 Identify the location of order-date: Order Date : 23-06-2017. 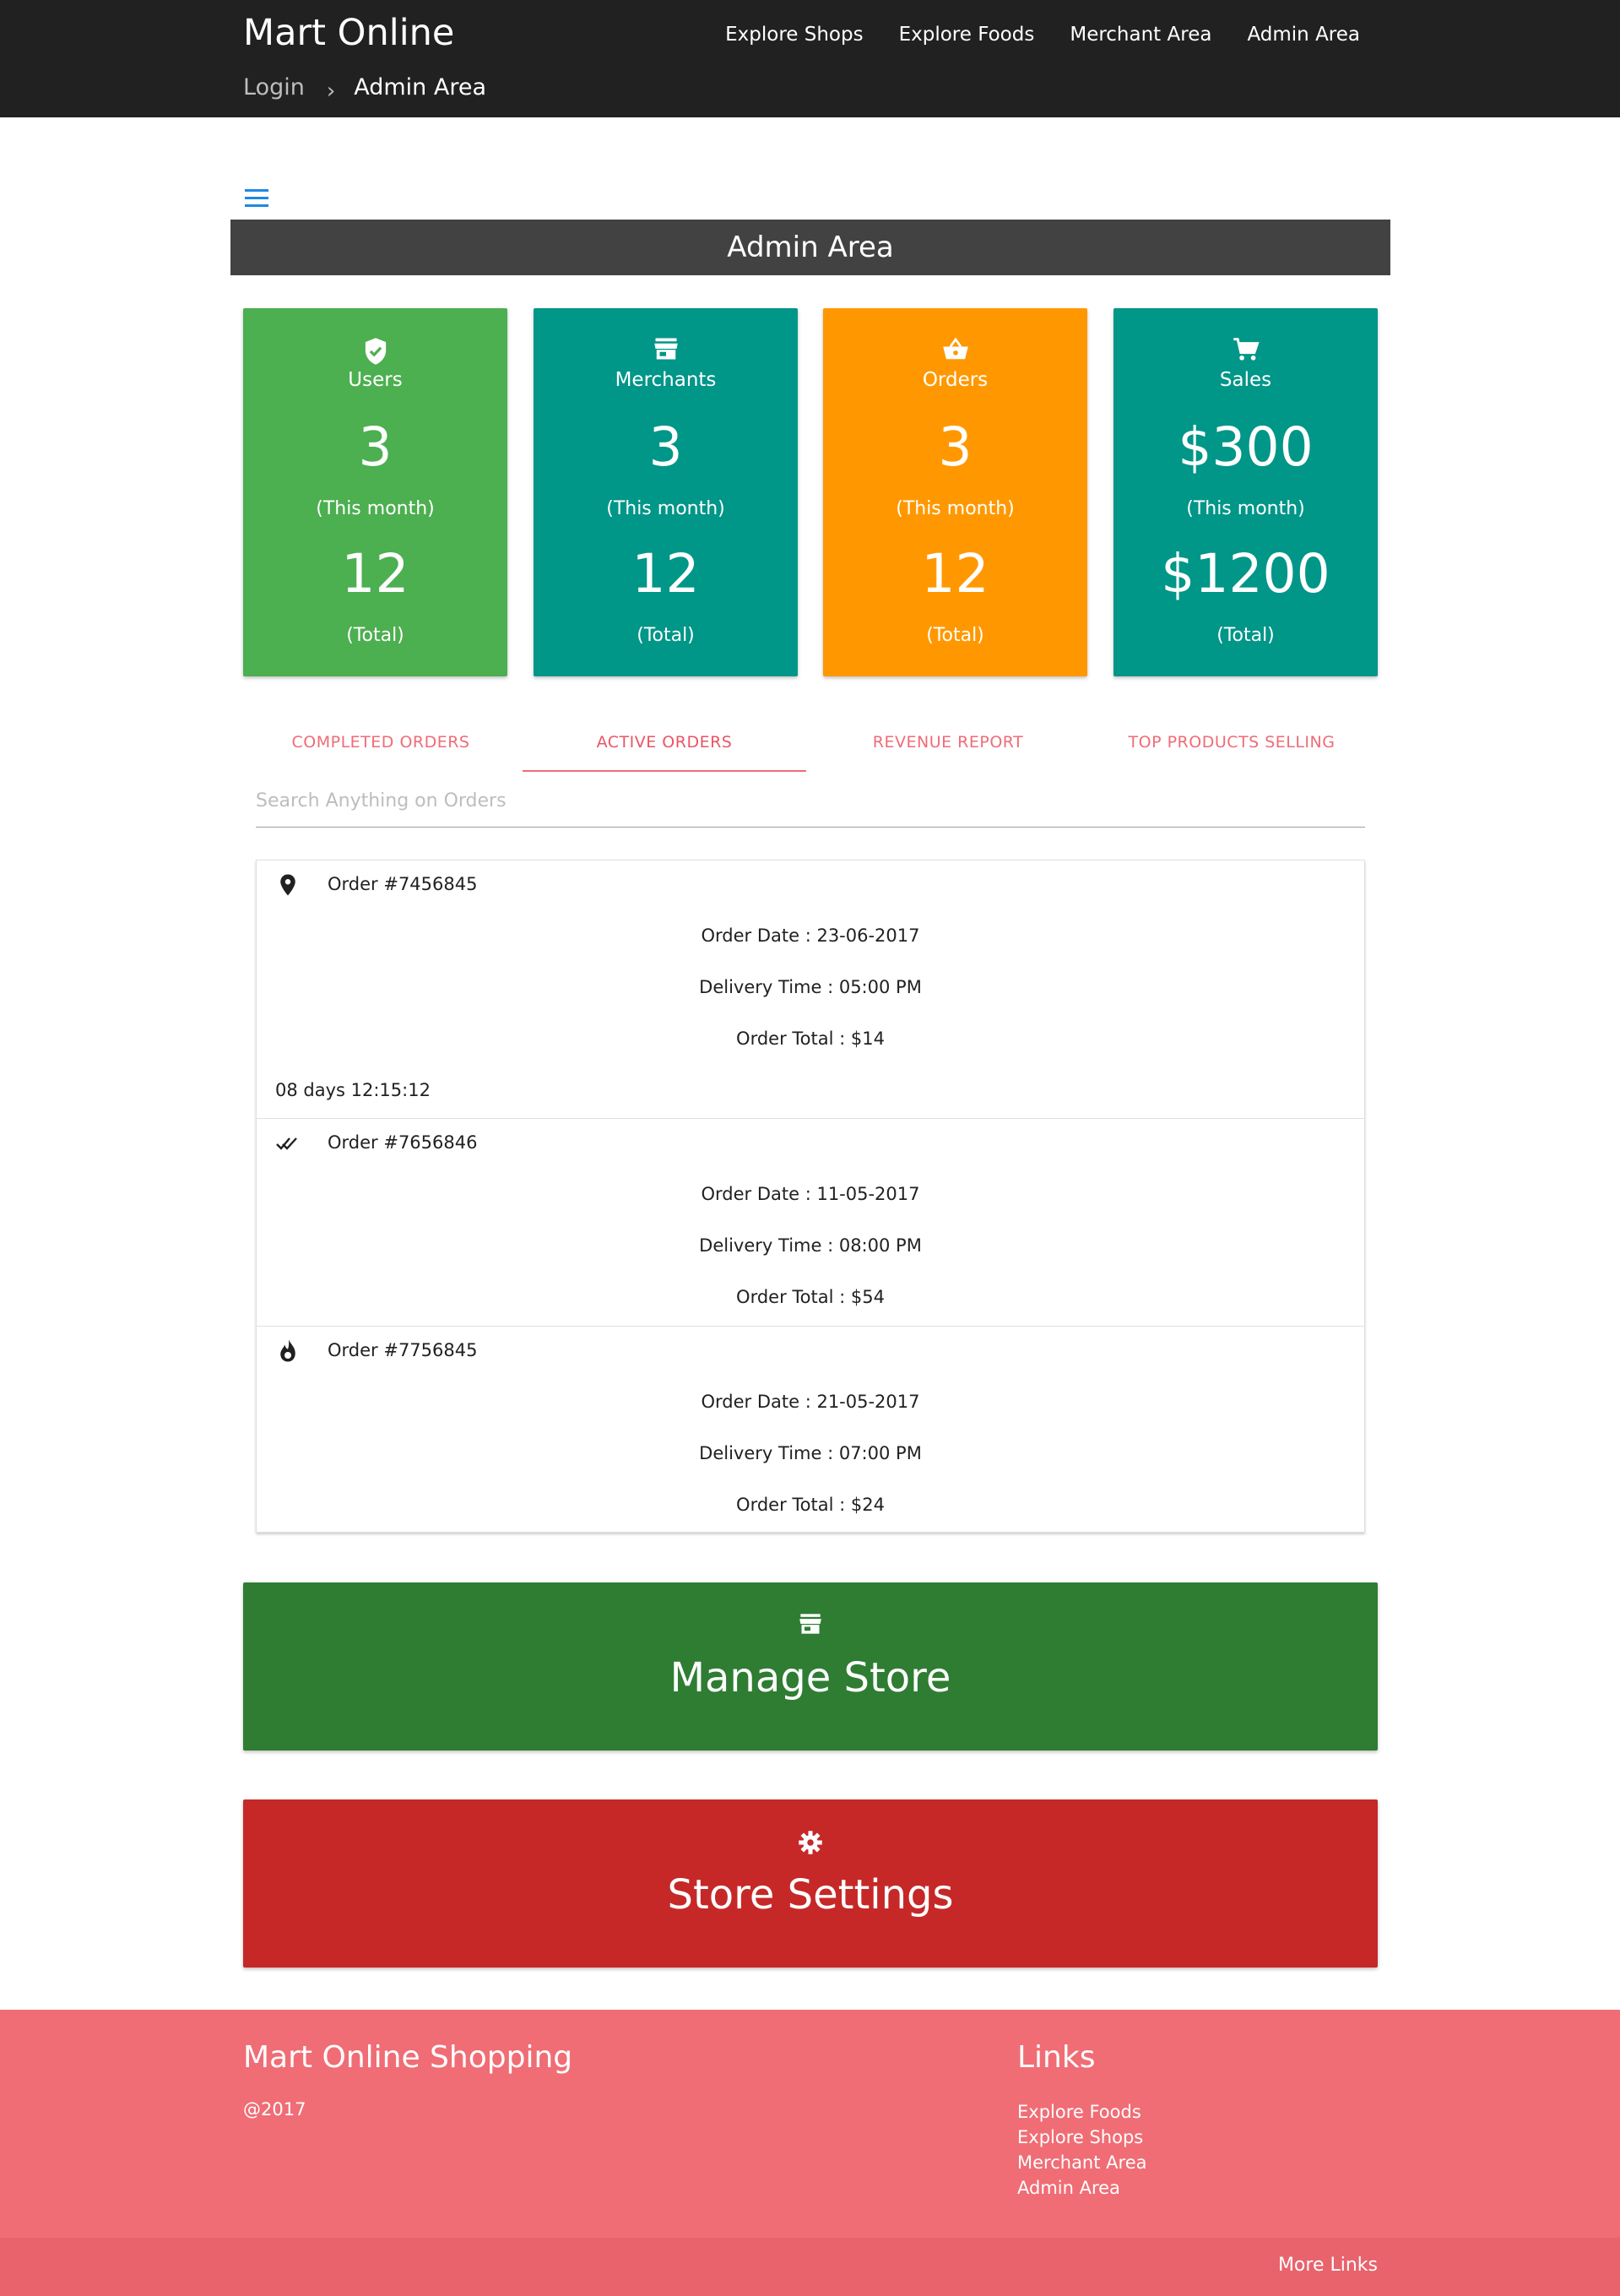
(810, 935).